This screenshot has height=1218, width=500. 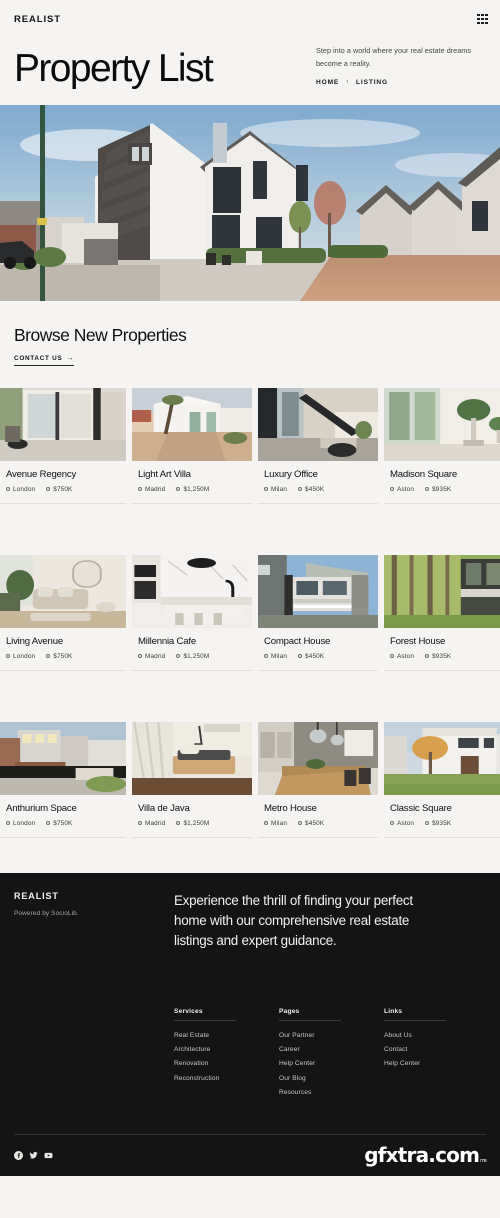 What do you see at coordinates (18, 1155) in the screenshot?
I see `facebook-icon` at bounding box center [18, 1155].